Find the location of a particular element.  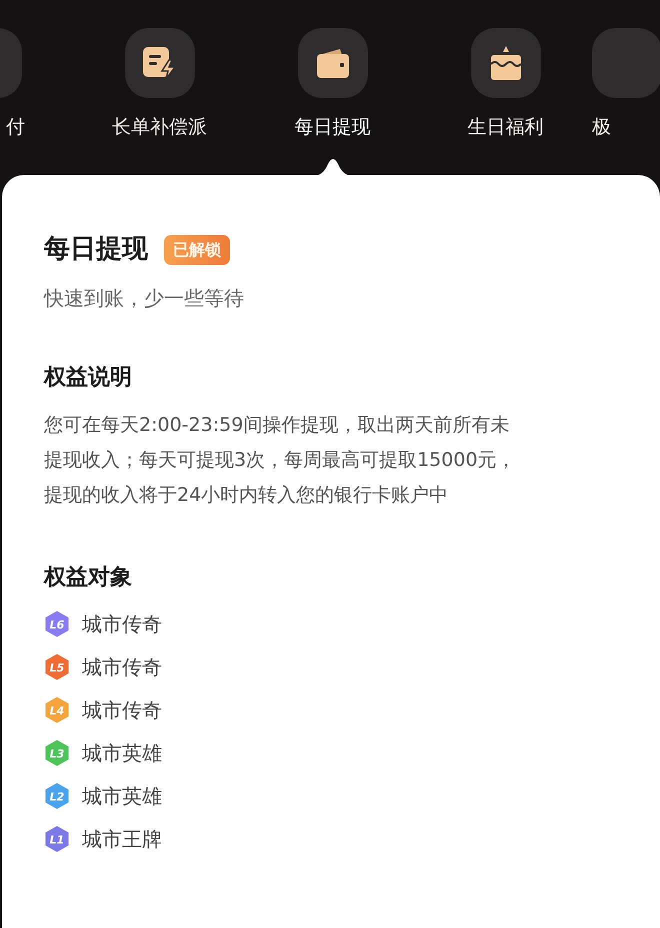

level-name: 城市王牌 is located at coordinates (122, 839).